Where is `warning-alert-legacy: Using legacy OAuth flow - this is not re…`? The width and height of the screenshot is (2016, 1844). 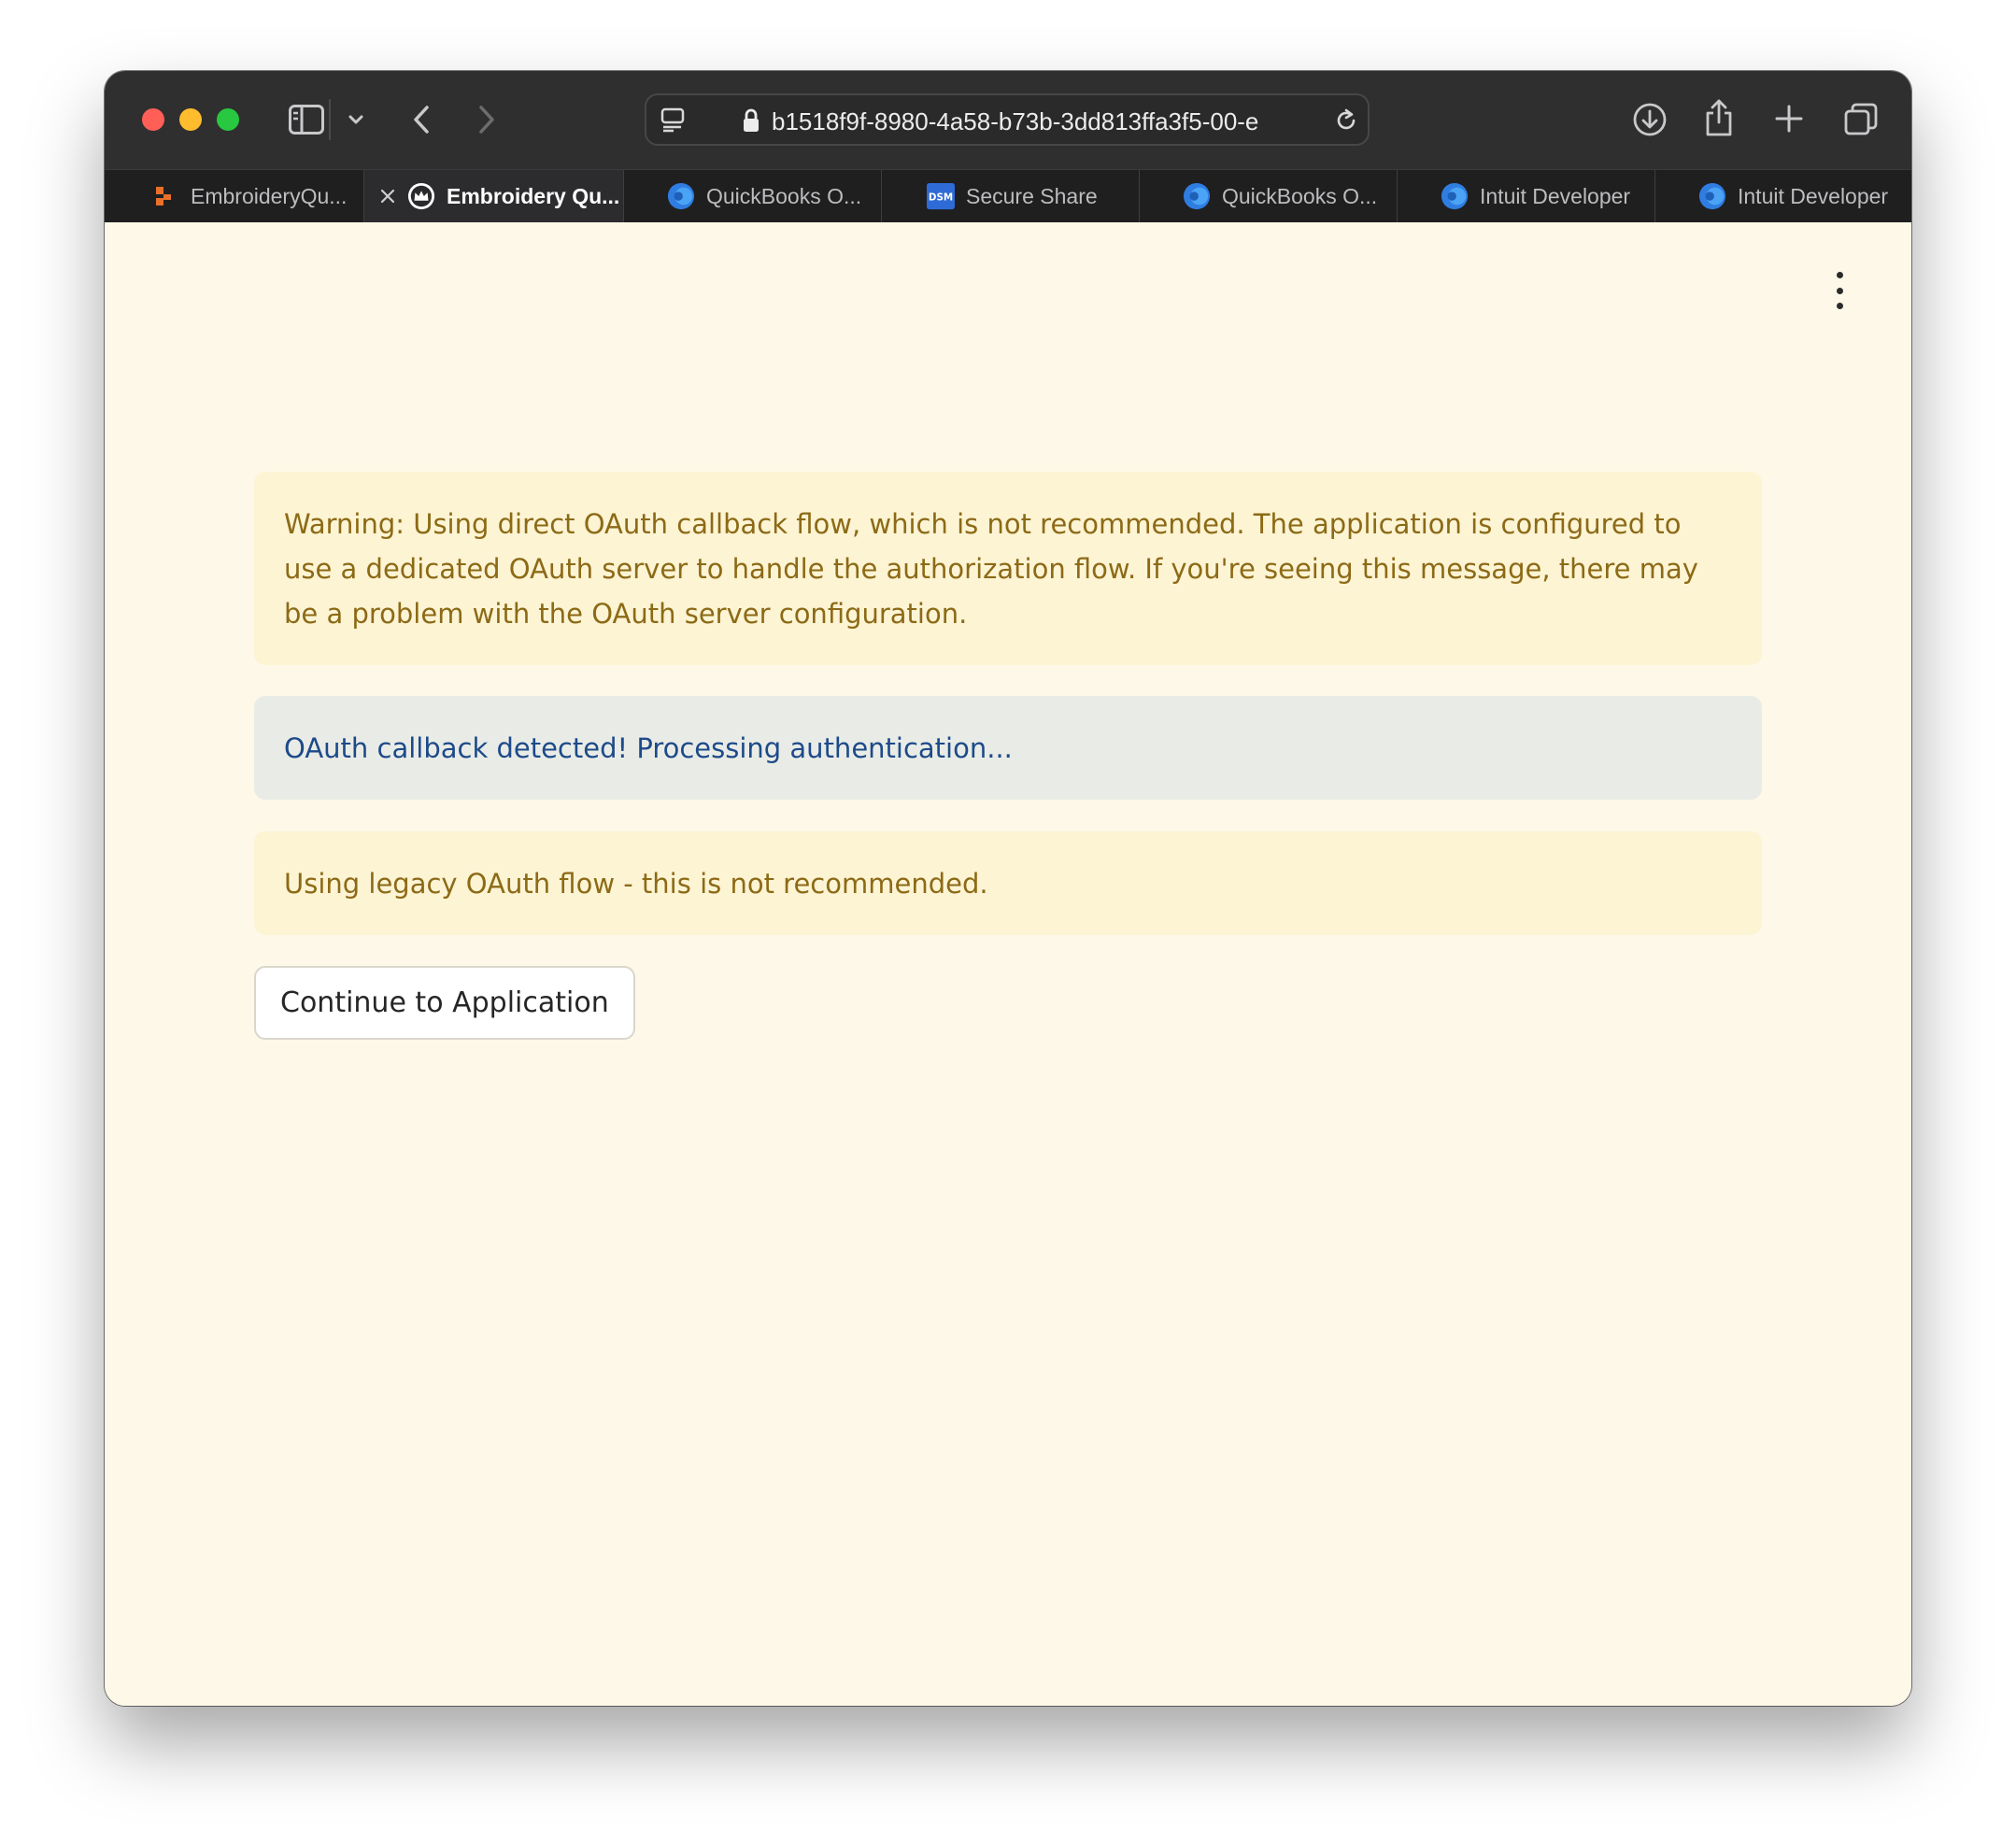
warning-alert-legacy: Using legacy OAuth flow - this is not re… is located at coordinates (1008, 883).